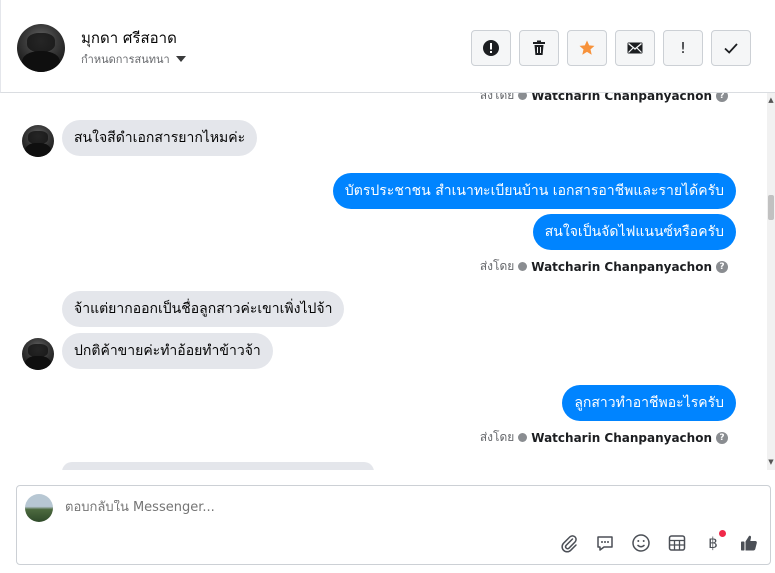  I want to click on speech-bubble-icon, so click(605, 543).